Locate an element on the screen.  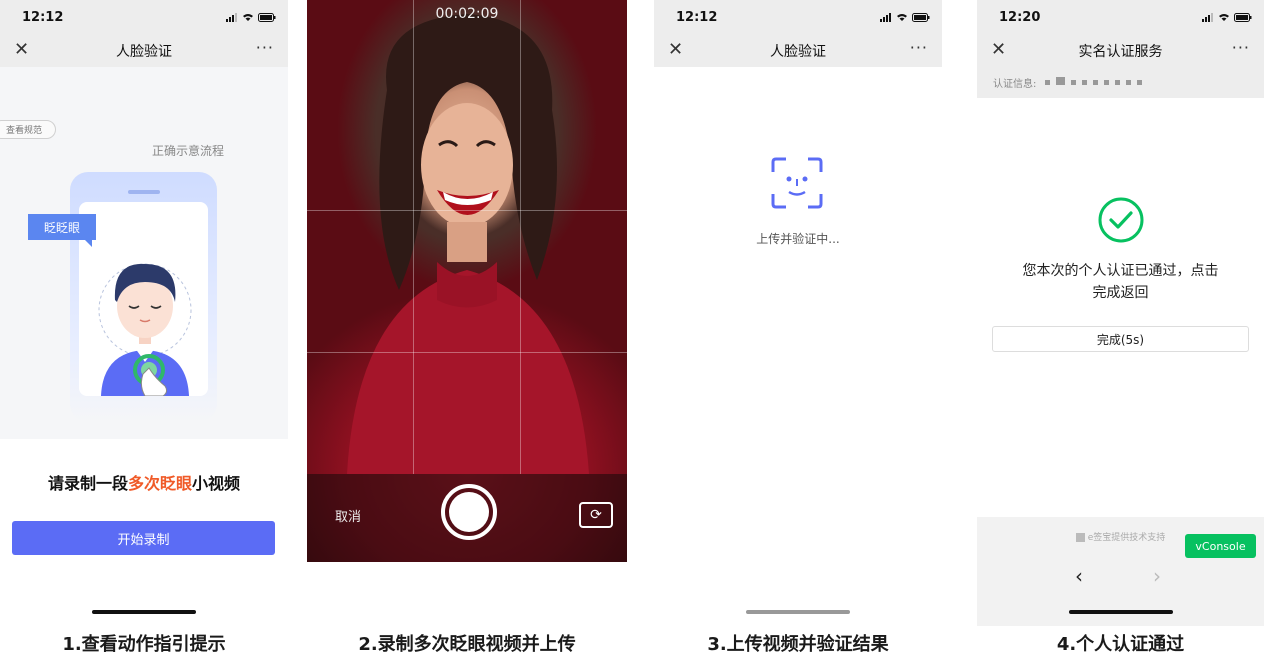
phone-illustration is located at coordinates (143, 297).